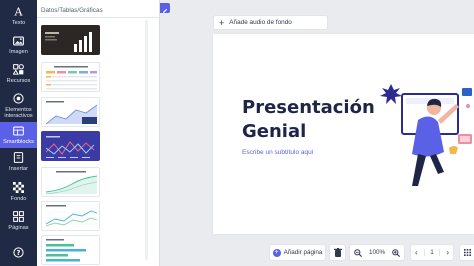 This screenshot has width=474, height=266. What do you see at coordinates (18, 227) in the screenshot?
I see `rail-label: Páginas` at bounding box center [18, 227].